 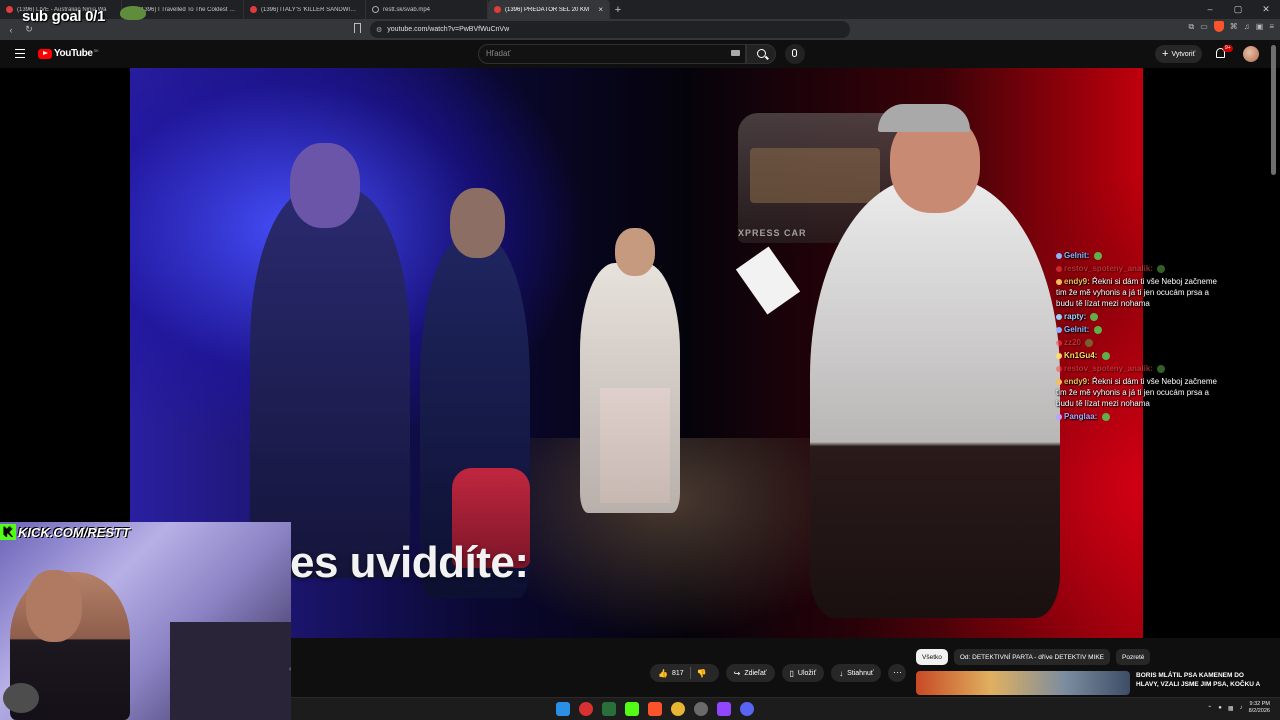 I want to click on menu-icon: ≡, so click(x=1271, y=26).